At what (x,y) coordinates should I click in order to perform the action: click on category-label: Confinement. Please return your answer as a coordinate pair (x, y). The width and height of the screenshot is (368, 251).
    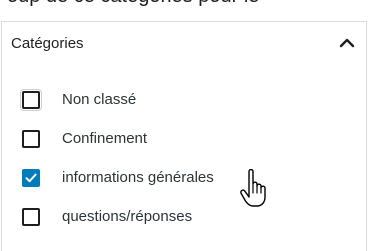
    Looking at the image, I should click on (105, 138).